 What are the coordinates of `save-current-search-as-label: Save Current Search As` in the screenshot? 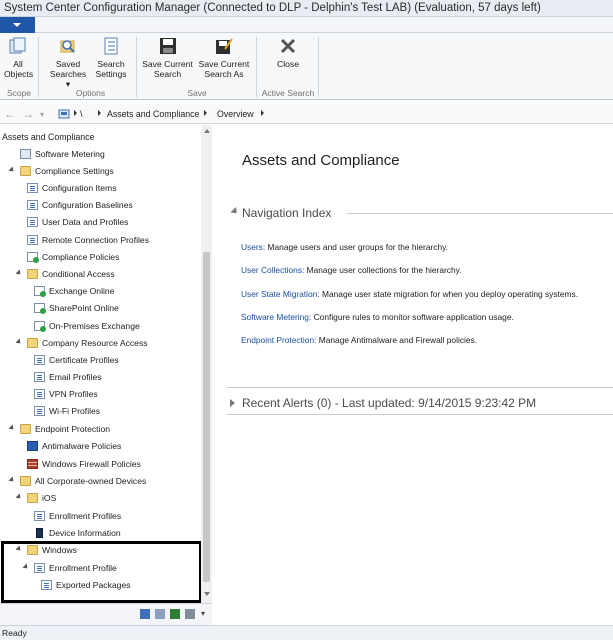 It's located at (224, 69).